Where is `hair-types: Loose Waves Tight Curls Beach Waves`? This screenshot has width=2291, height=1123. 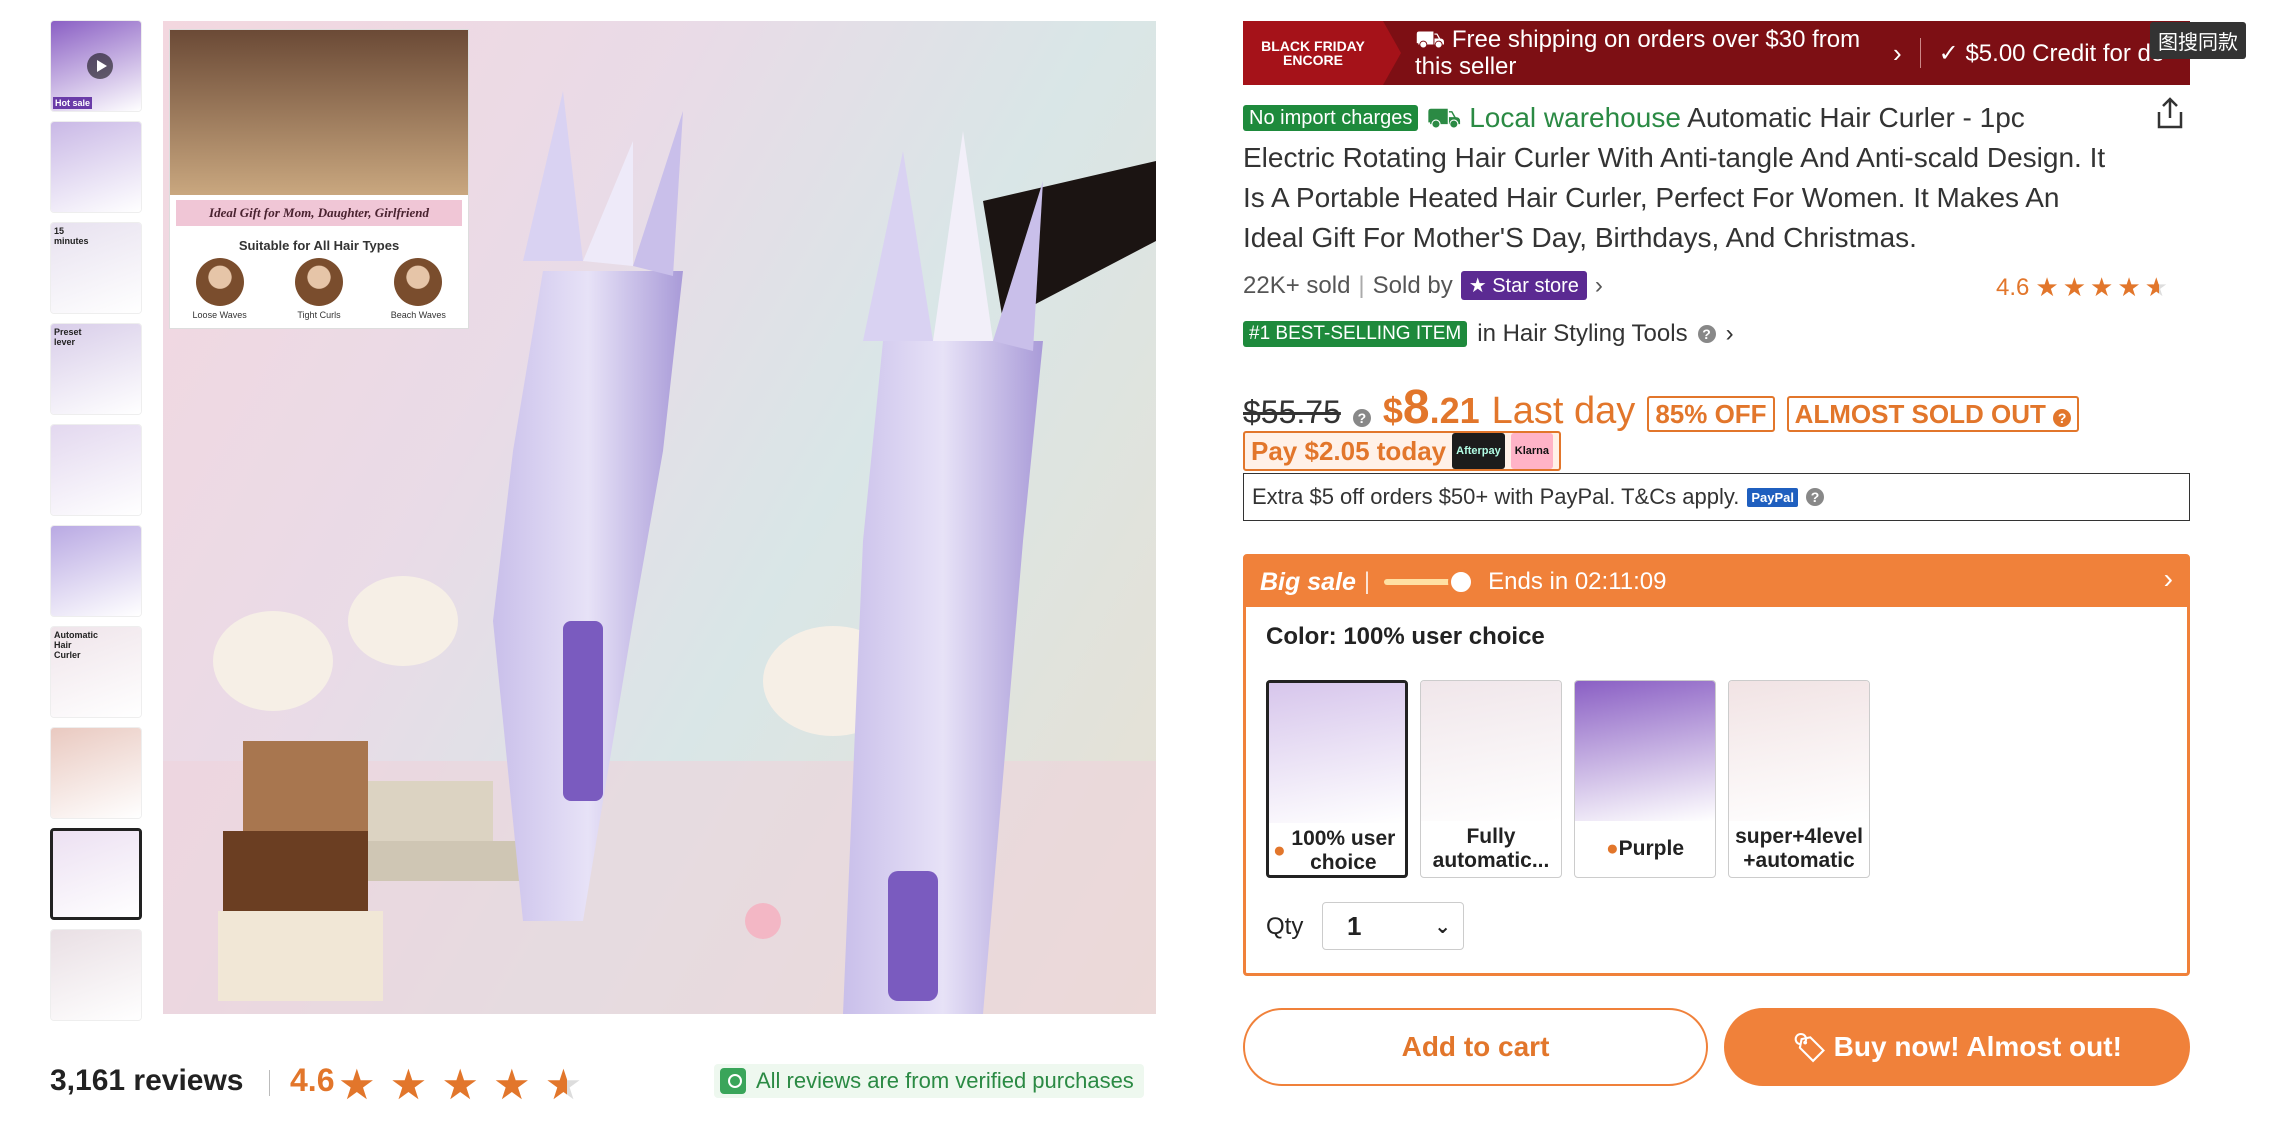 hair-types: Loose Waves Tight Curls Beach Waves is located at coordinates (319, 289).